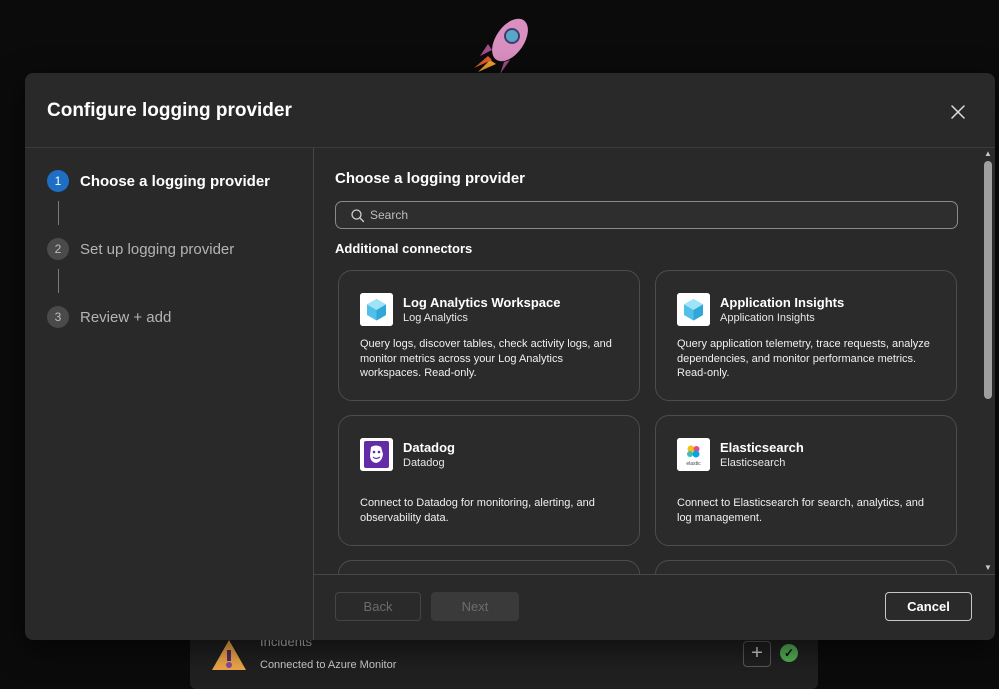 The width and height of the screenshot is (999, 689). I want to click on connector-subtitle: Elasticsearch, so click(753, 463).